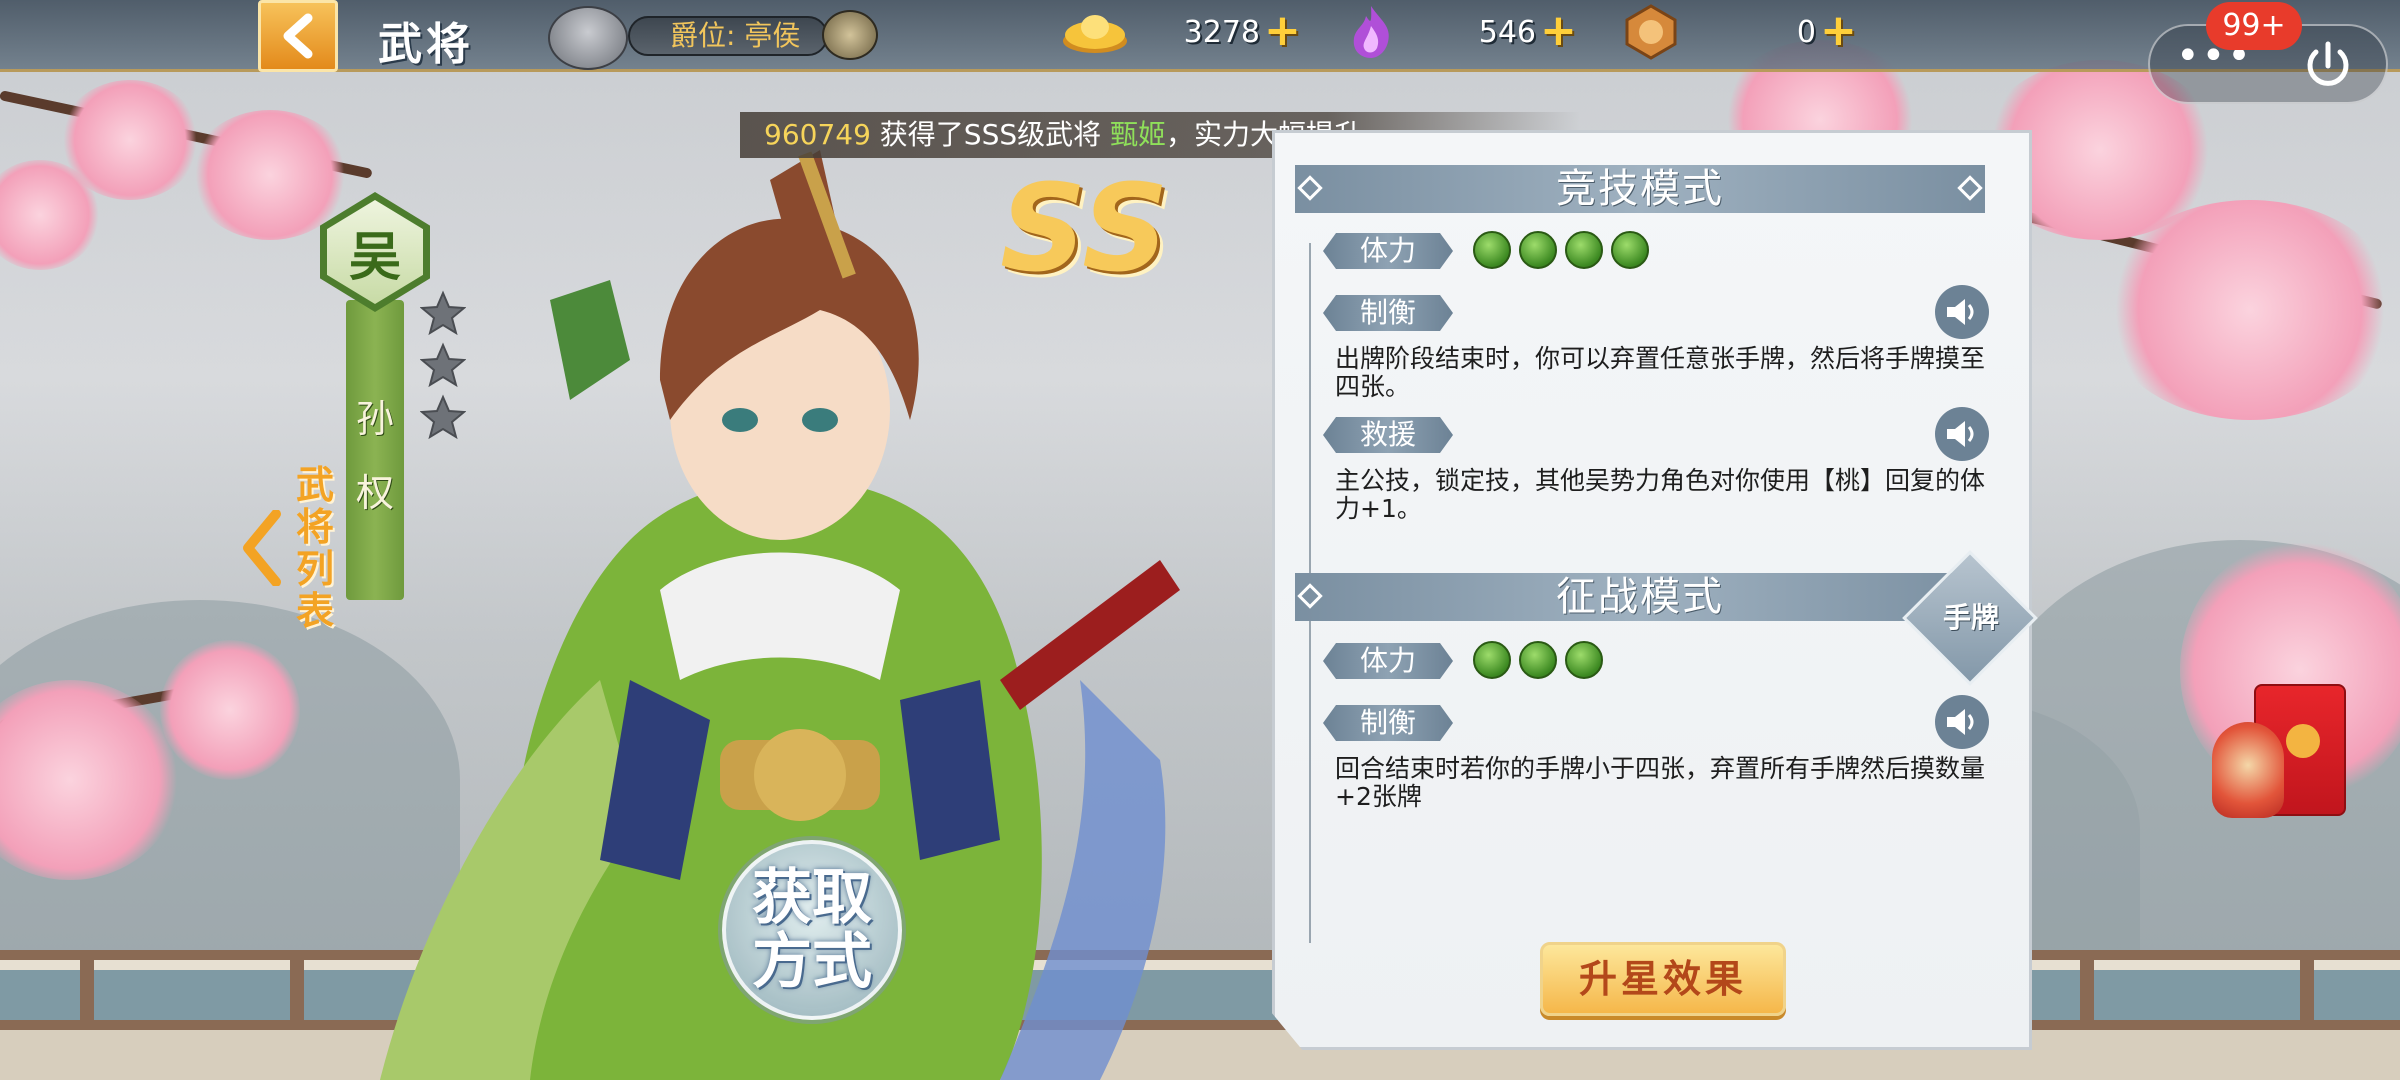  What do you see at coordinates (1558, 31) in the screenshot?
I see `add-flame-button: +` at bounding box center [1558, 31].